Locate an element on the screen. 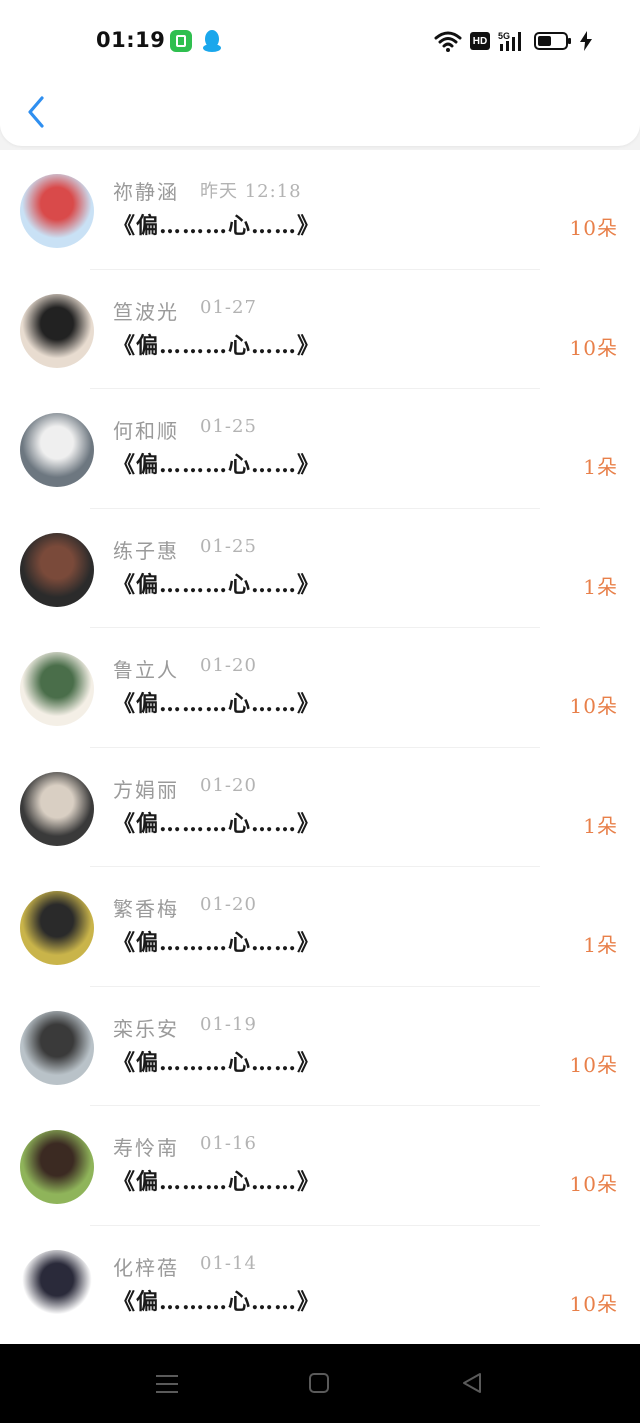  qq-penguin-icon is located at coordinates (212, 41).